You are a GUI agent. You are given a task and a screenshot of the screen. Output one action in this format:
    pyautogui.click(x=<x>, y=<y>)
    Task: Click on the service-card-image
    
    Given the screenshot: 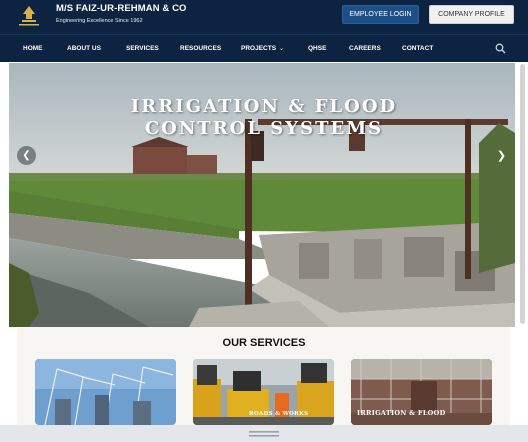 What is the action you would take?
    pyautogui.click(x=105, y=392)
    